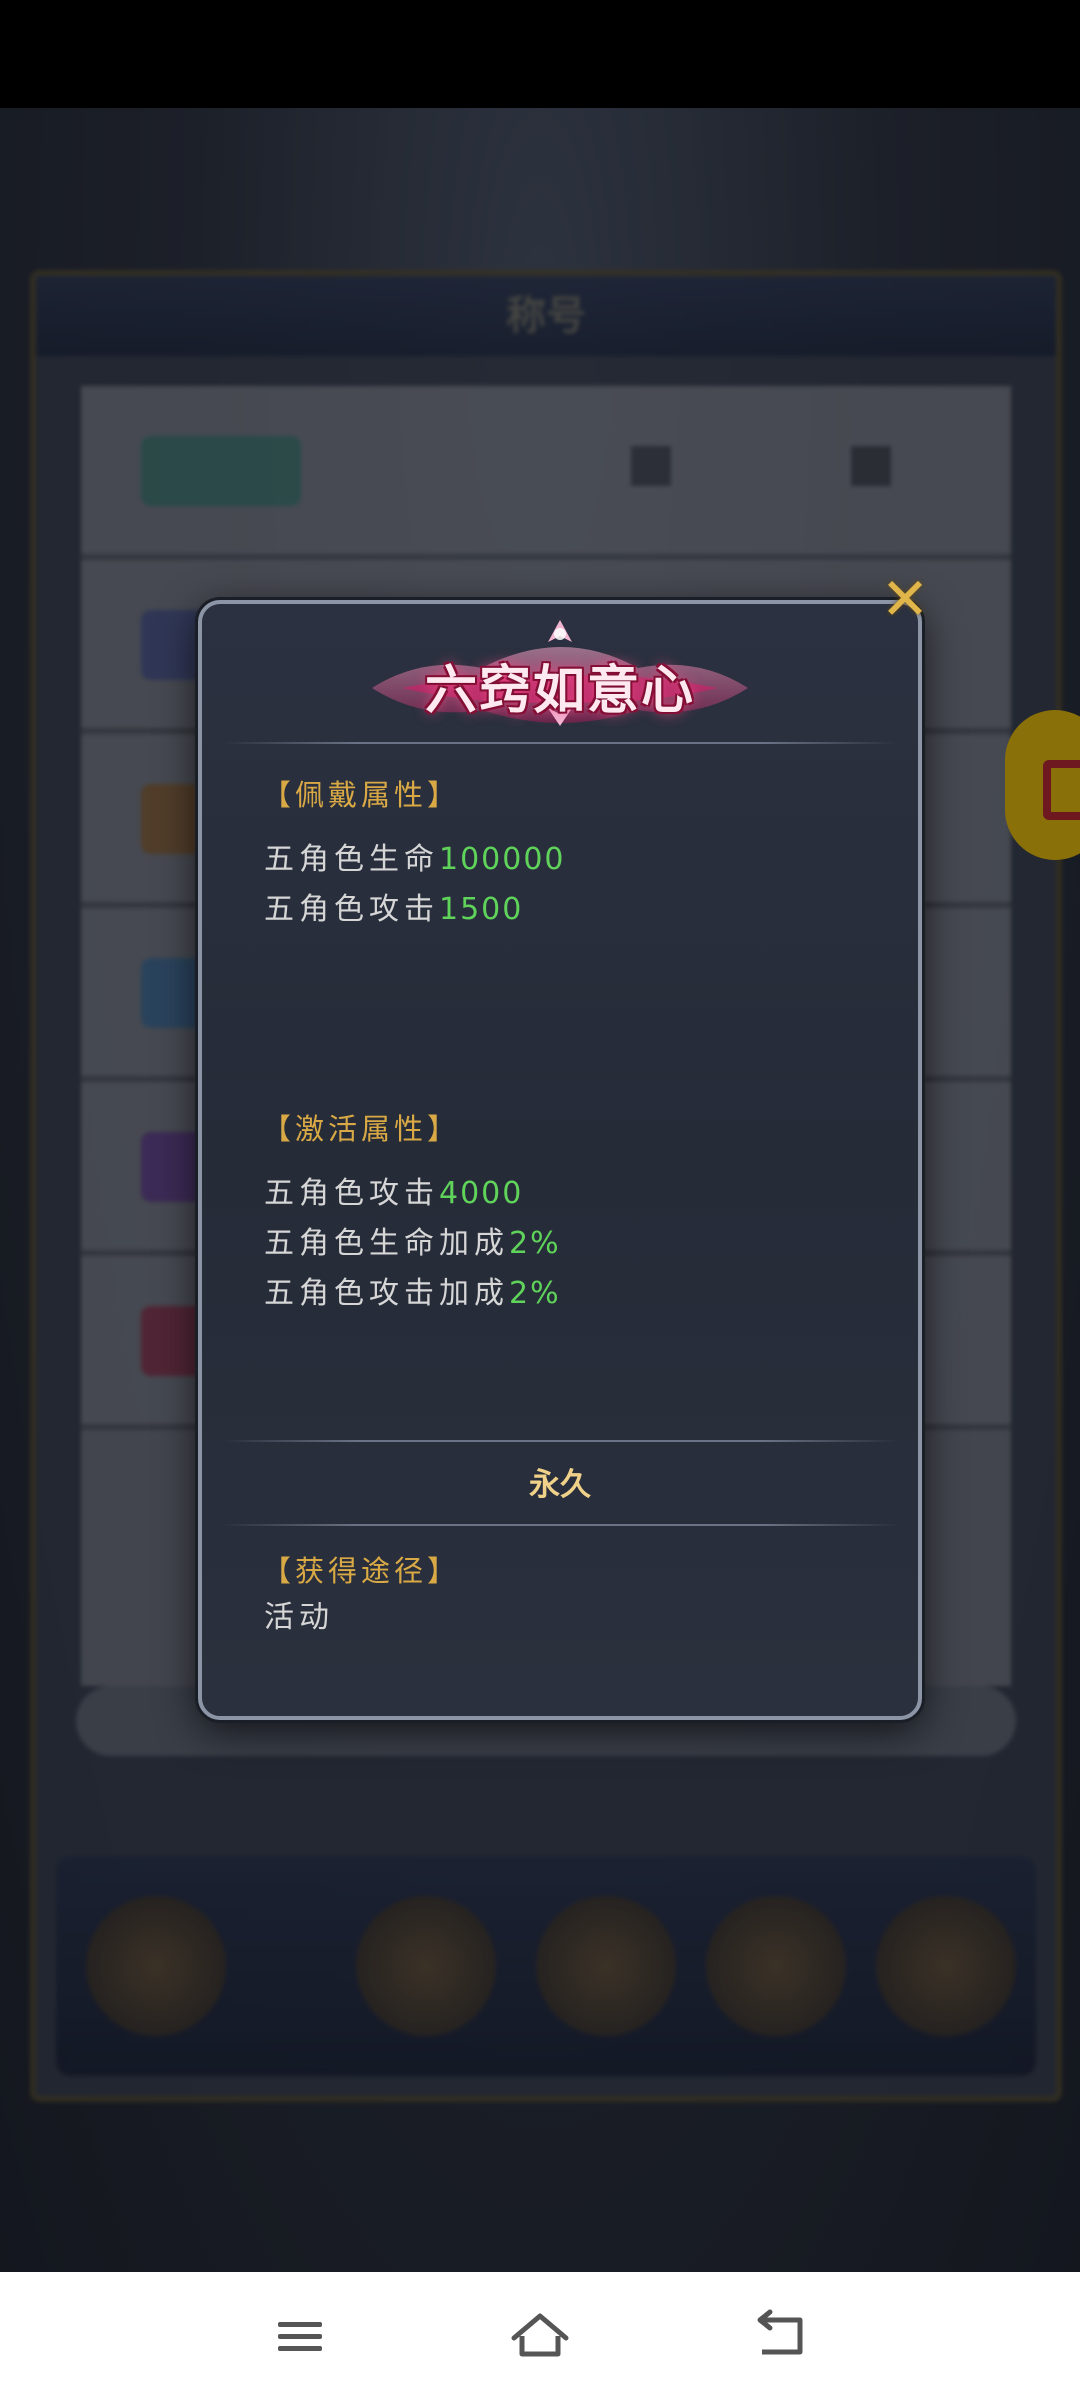 This screenshot has height=2400, width=1080. I want to click on attribute-label: 五角色攻击加成, so click(386, 1293).